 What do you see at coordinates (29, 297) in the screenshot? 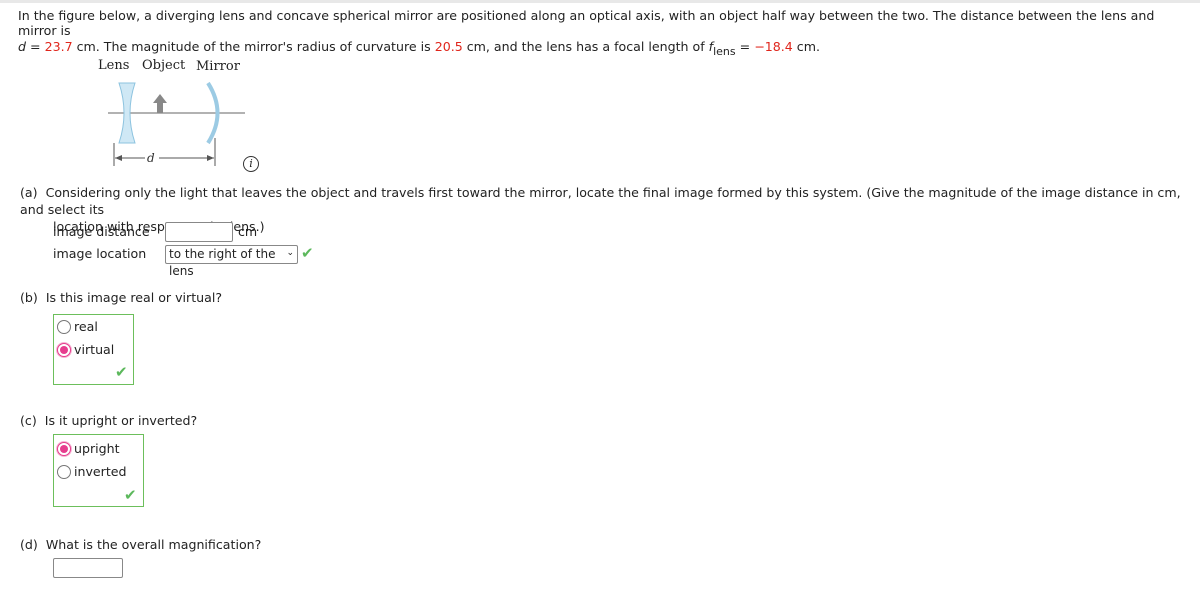
I see `part-label: (b)` at bounding box center [29, 297].